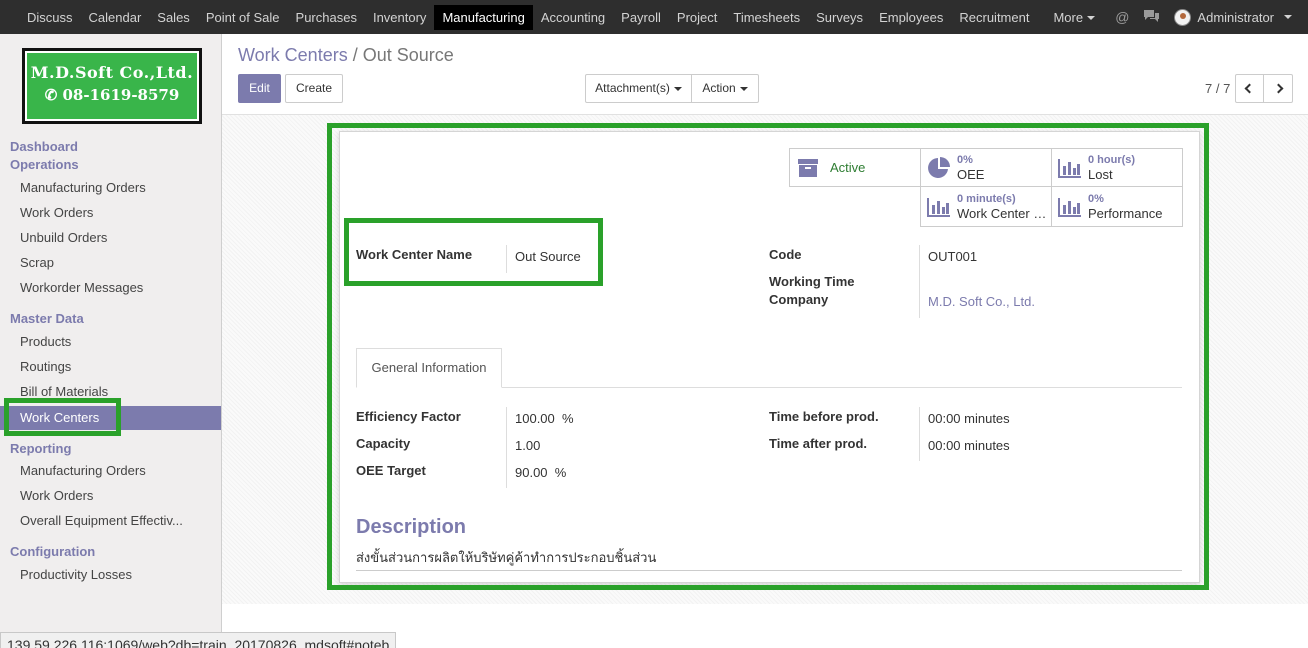 This screenshot has width=1308, height=648. I want to click on systray: @ Administrator, so click(1203, 17).